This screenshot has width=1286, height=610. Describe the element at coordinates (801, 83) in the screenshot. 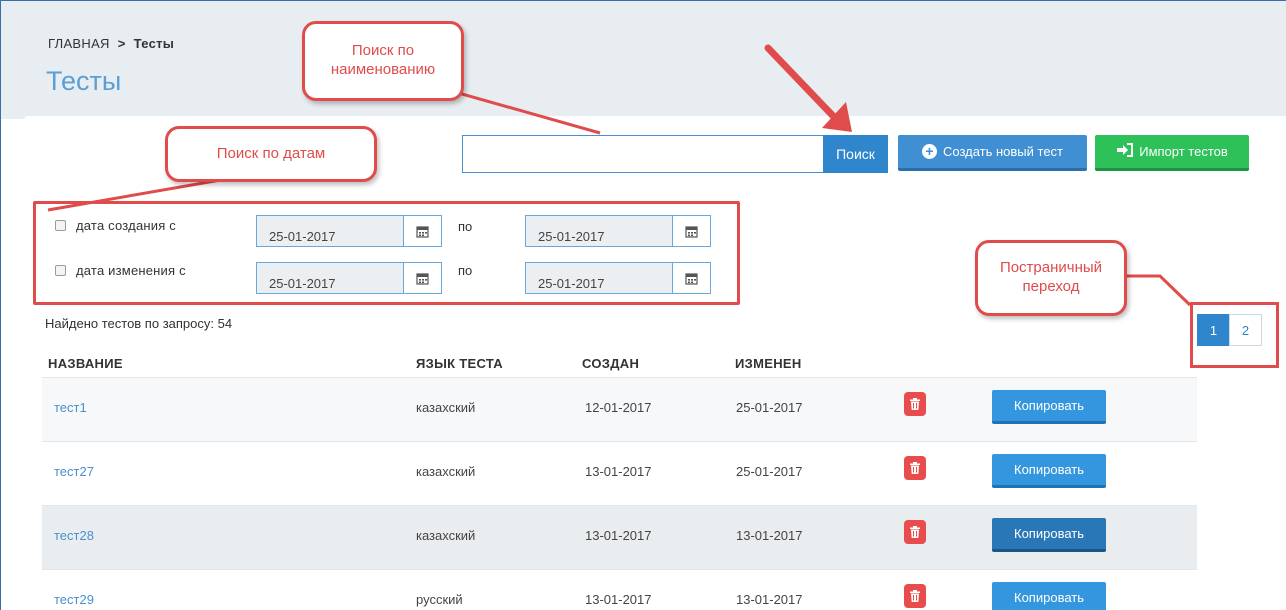

I see `search-arrow-shaft` at that location.